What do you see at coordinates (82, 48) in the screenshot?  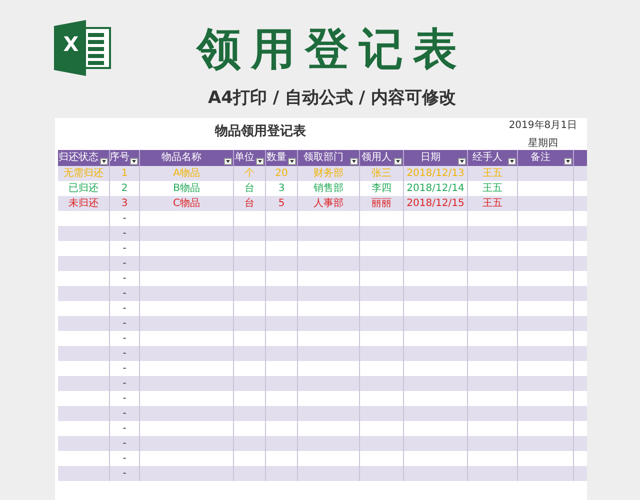 I see `spreadsheet-logo-icon` at bounding box center [82, 48].